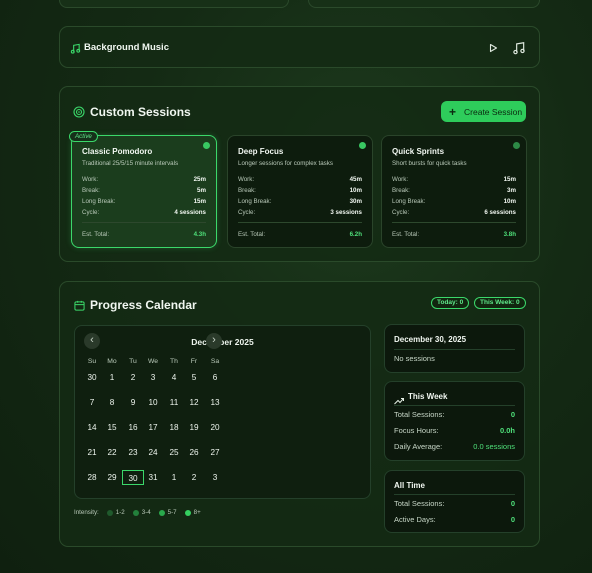  Describe the element at coordinates (79, 114) in the screenshot. I see `target-icon` at that location.